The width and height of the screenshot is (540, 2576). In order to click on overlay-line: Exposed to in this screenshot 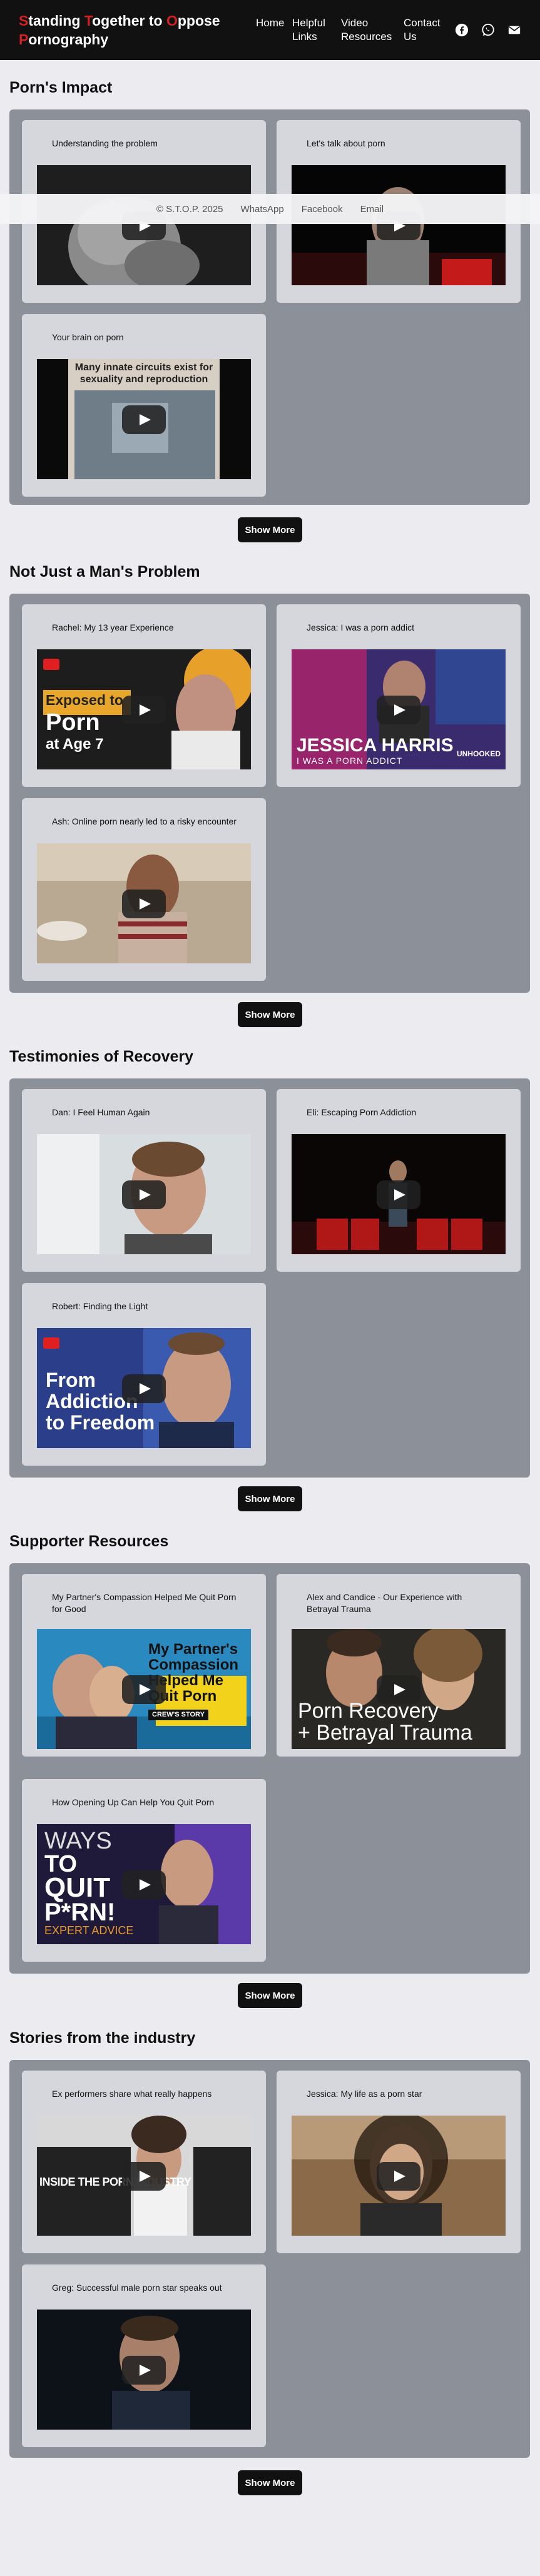, I will do `click(84, 700)`.